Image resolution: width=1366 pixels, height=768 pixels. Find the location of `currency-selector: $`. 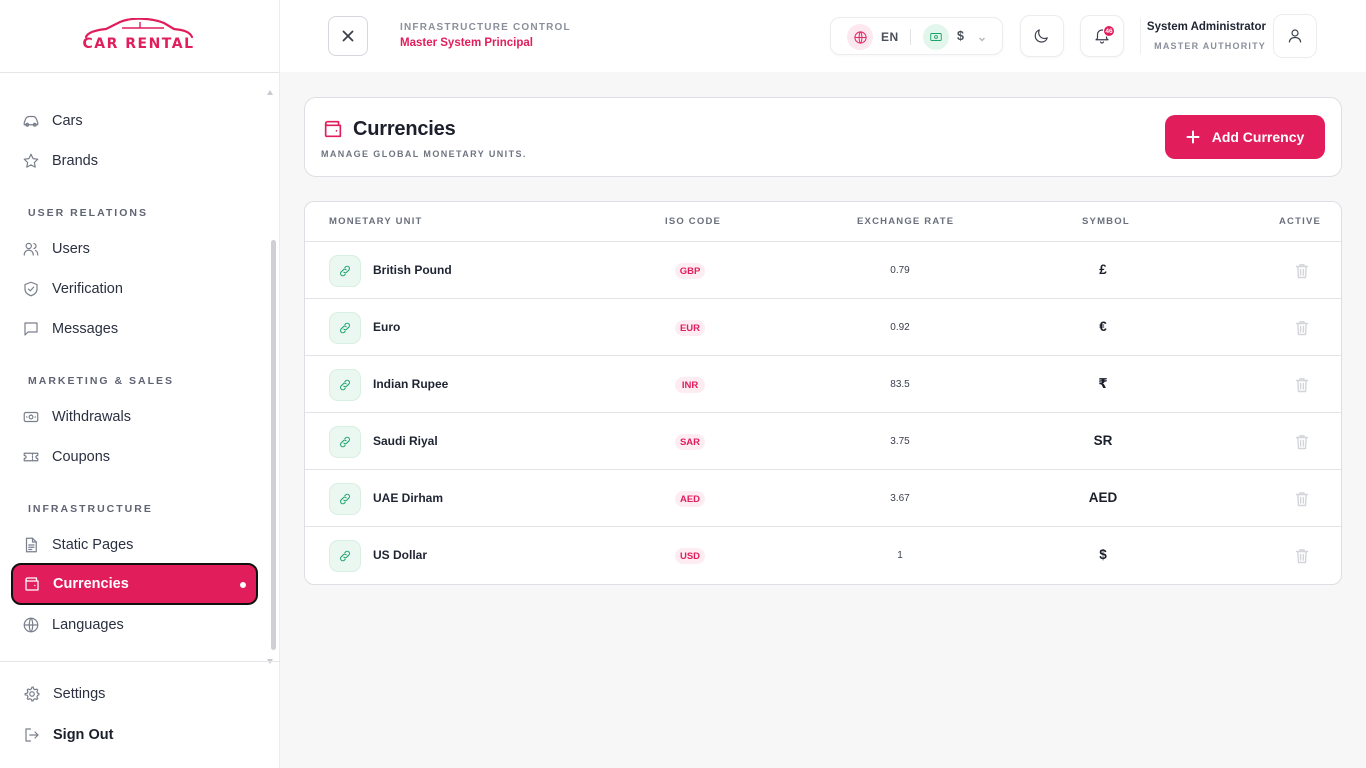

currency-selector: $ is located at coordinates (960, 36).